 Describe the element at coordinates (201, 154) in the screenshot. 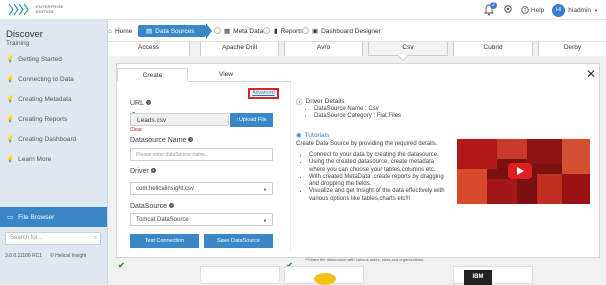

I see `datasource-name-input: Please enter dataSource name..` at that location.